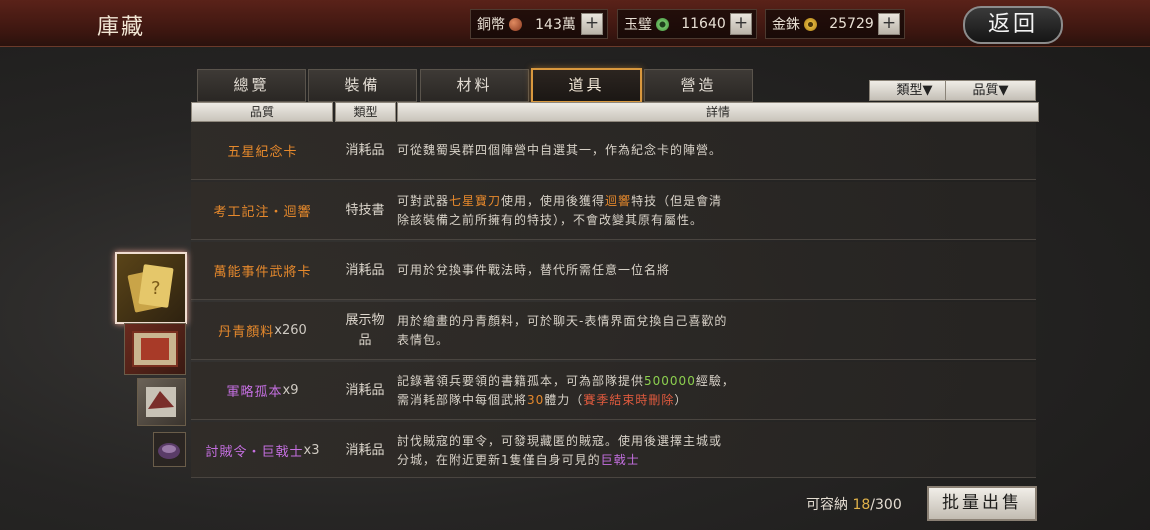  Describe the element at coordinates (677, 200) in the screenshot. I see `description-text: 特技（但是會清` at that location.